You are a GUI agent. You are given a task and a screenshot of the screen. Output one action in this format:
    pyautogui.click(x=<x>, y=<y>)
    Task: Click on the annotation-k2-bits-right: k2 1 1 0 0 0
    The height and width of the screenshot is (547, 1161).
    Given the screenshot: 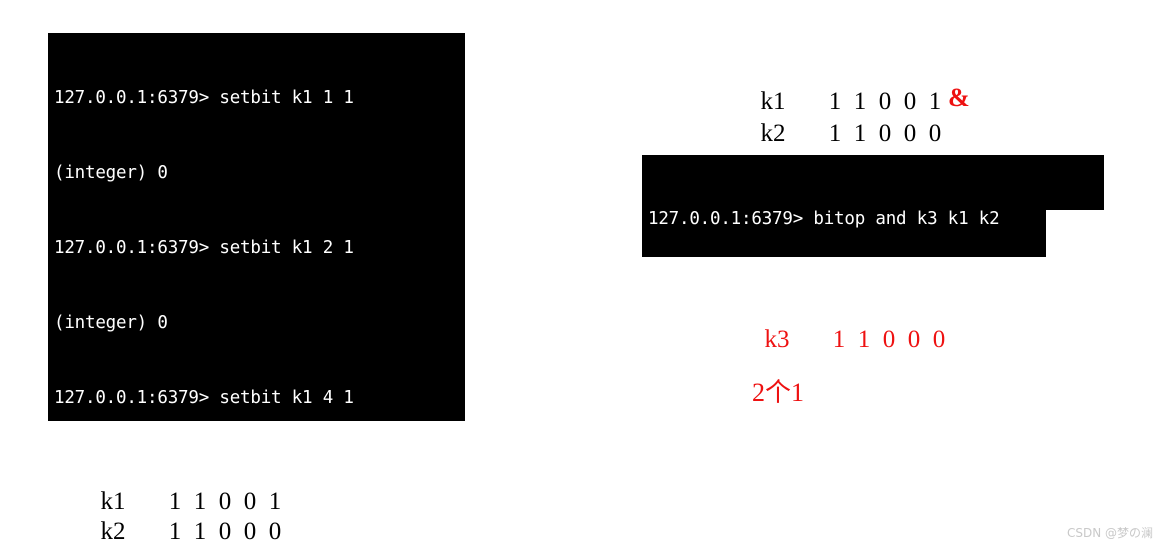 What is the action you would take?
    pyautogui.click(x=848, y=120)
    